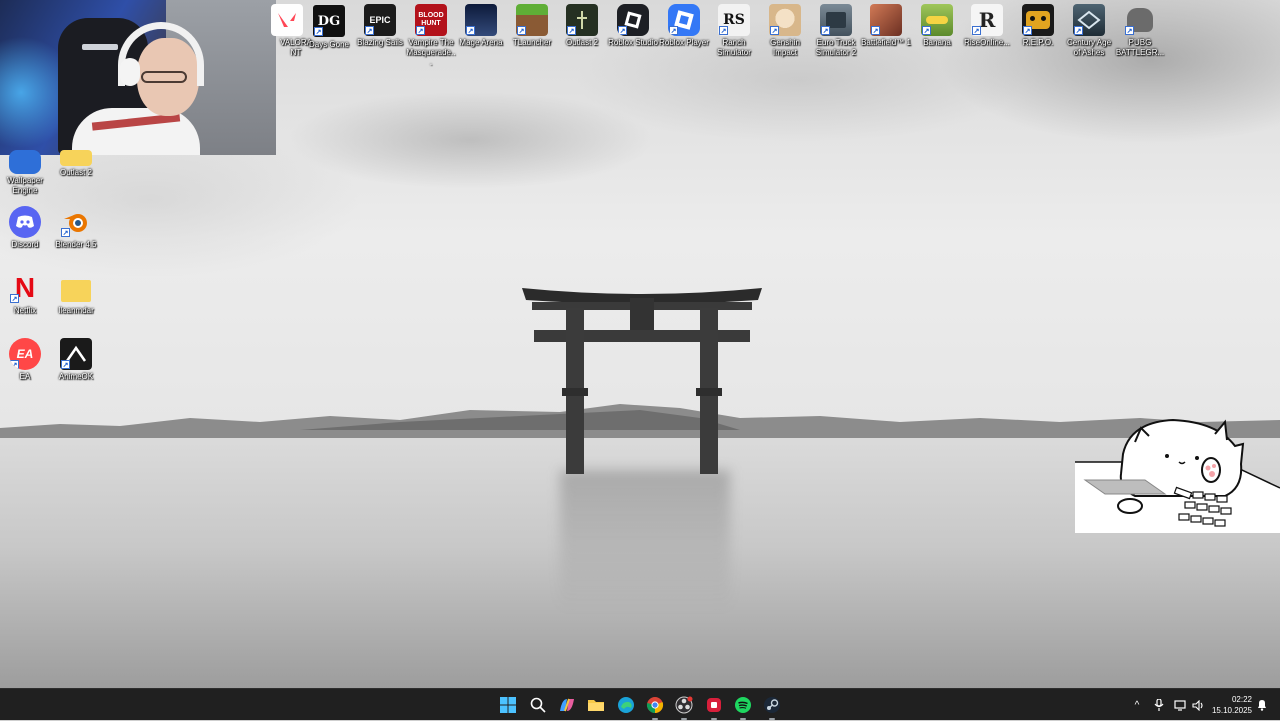 The width and height of the screenshot is (1280, 721). Describe the element at coordinates (329, 44) in the screenshot. I see `desktop-icon-label: Days Gone` at that location.